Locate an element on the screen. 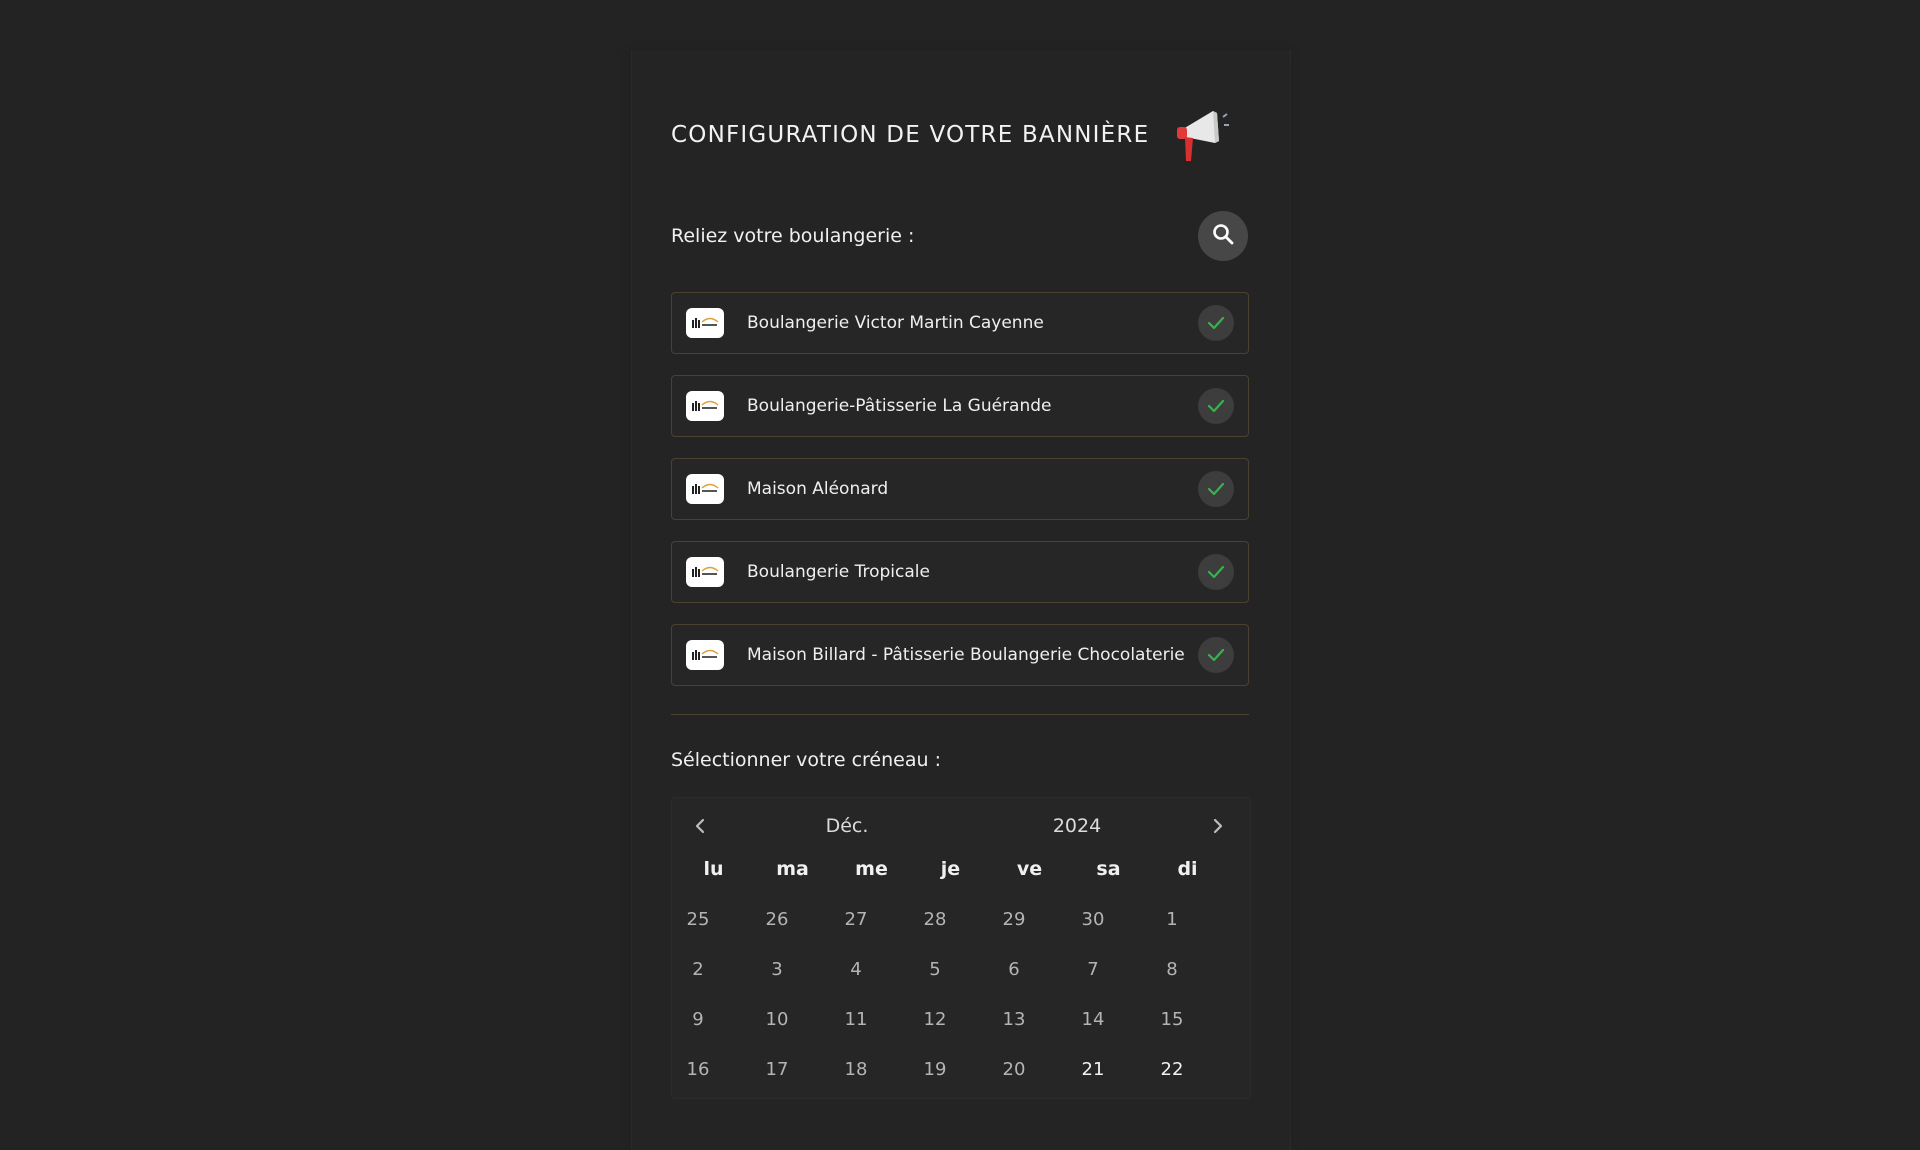 This screenshot has height=1150, width=1920. calendar-day: 9 is located at coordinates (698, 1019).